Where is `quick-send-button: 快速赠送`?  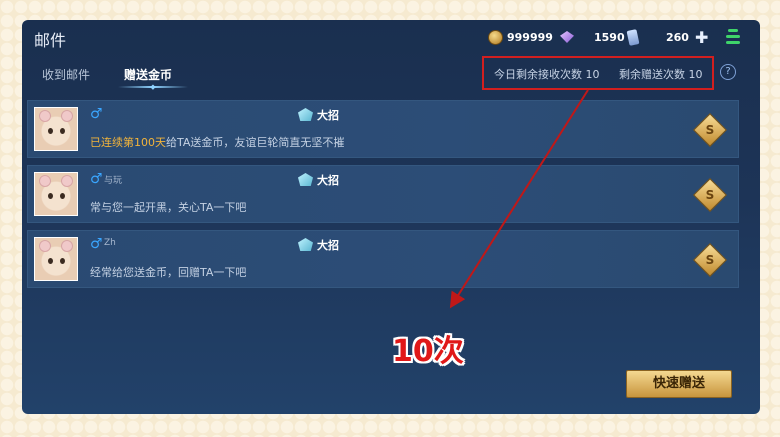 quick-send-button: 快速赠送 is located at coordinates (679, 384).